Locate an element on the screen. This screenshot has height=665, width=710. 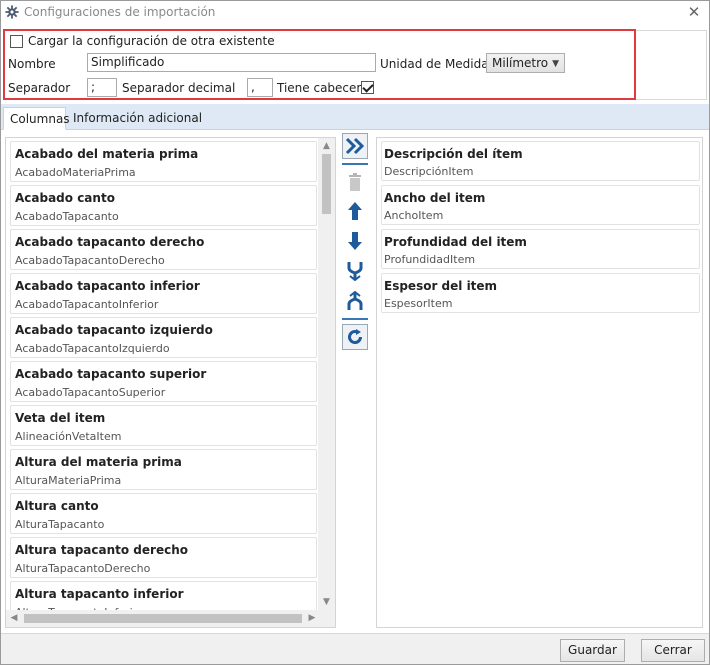
available-column-title: Acabado canto is located at coordinates (65, 198).